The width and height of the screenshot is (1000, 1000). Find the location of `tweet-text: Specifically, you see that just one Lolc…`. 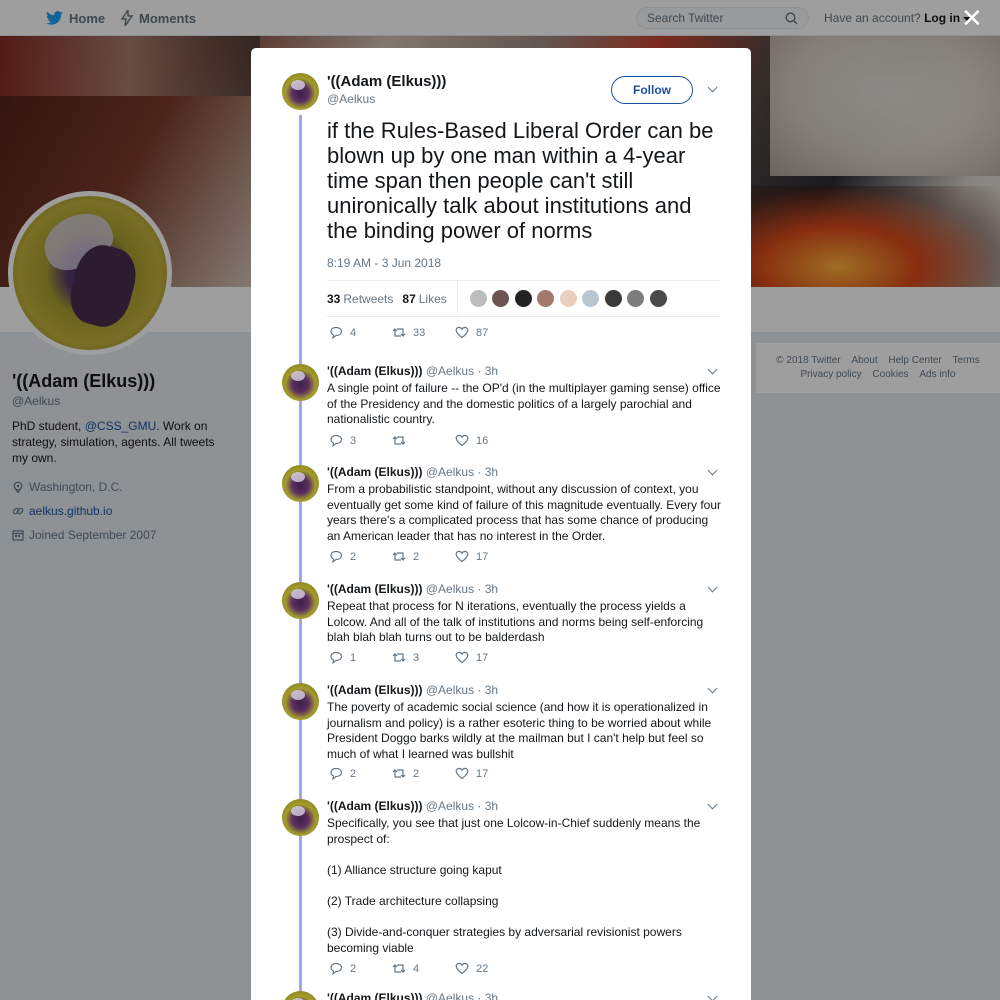

tweet-text: Specifically, you see that just one Lolc… is located at coordinates (524, 886).